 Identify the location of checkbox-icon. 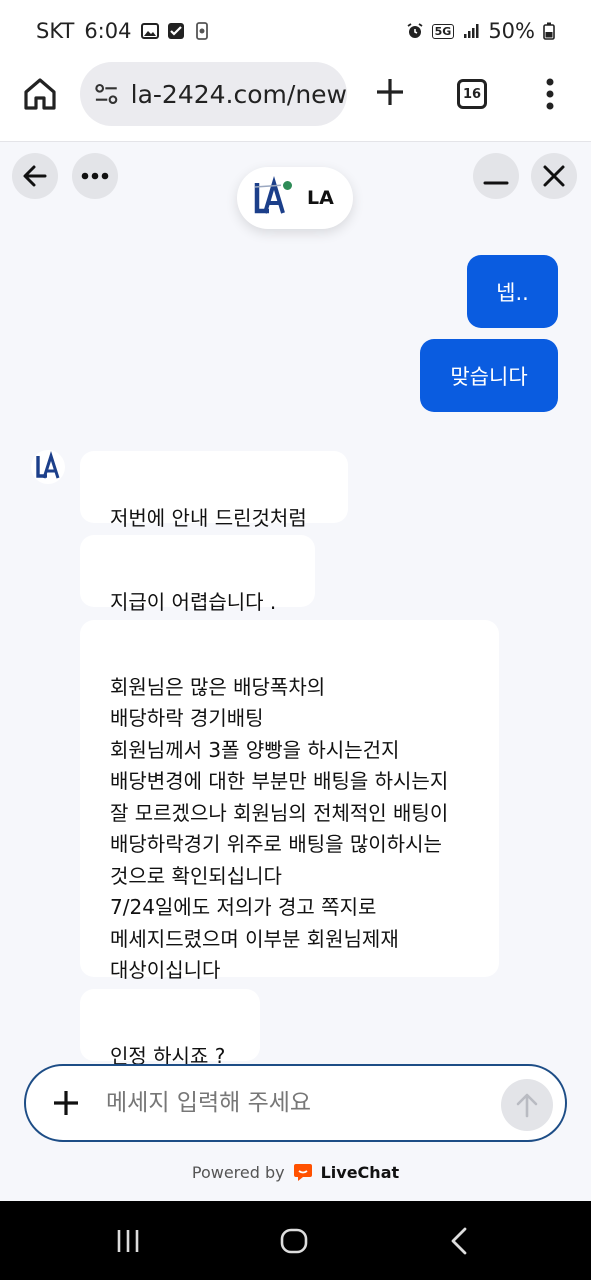
(176, 31).